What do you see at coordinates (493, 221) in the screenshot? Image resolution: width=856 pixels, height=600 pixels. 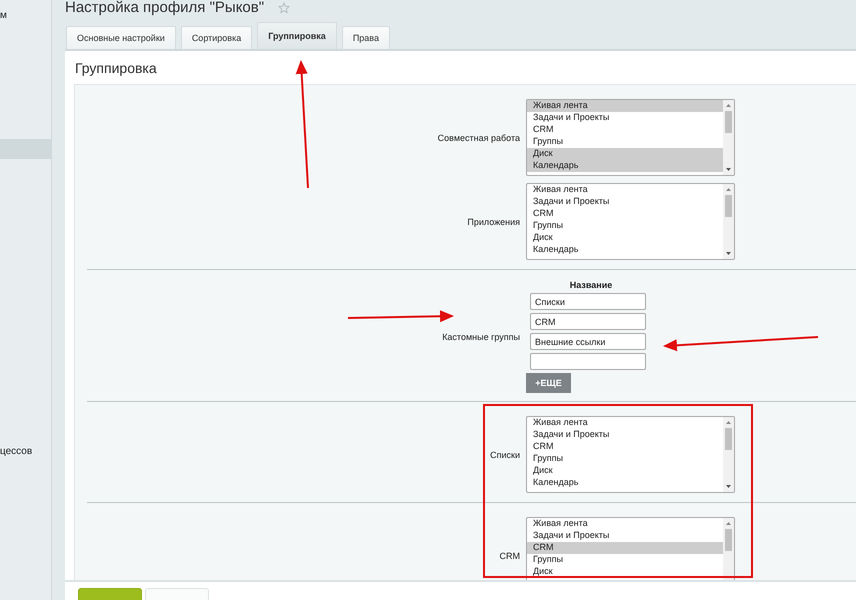 I see `field-label: Приложения` at bounding box center [493, 221].